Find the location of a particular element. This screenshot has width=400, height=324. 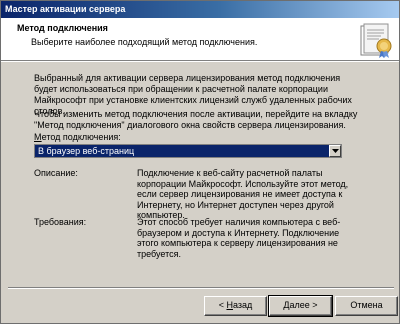

footer-separator-highlight is located at coordinates (201, 288).